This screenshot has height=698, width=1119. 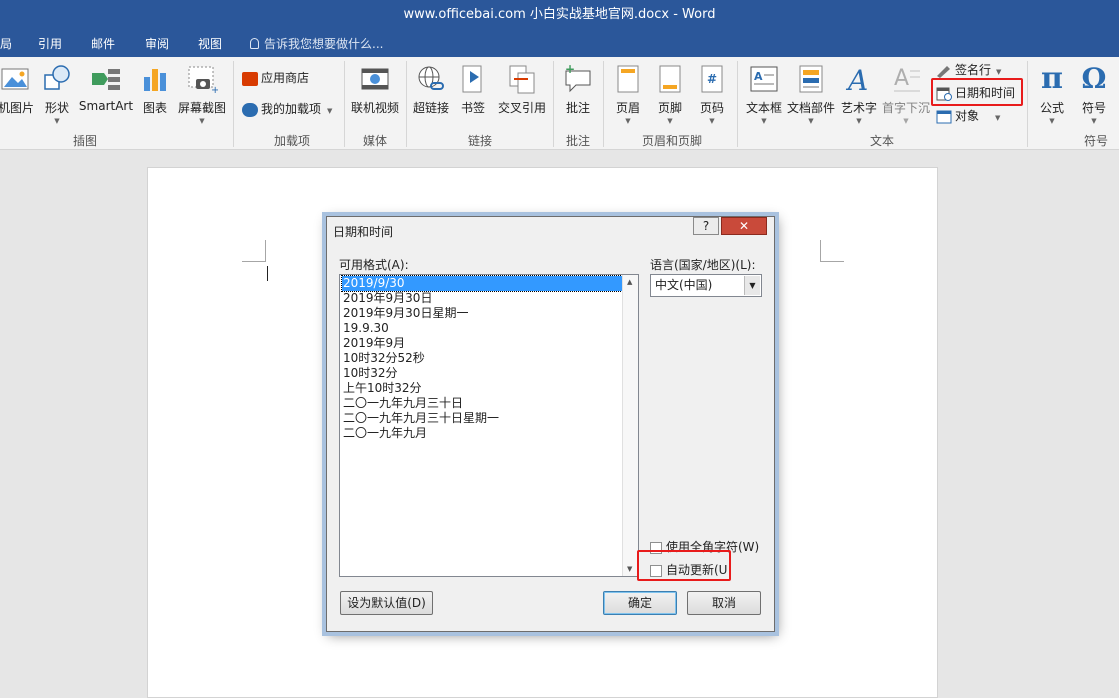 I want to click on format-item: 上午10时32分, so click(x=382, y=388).